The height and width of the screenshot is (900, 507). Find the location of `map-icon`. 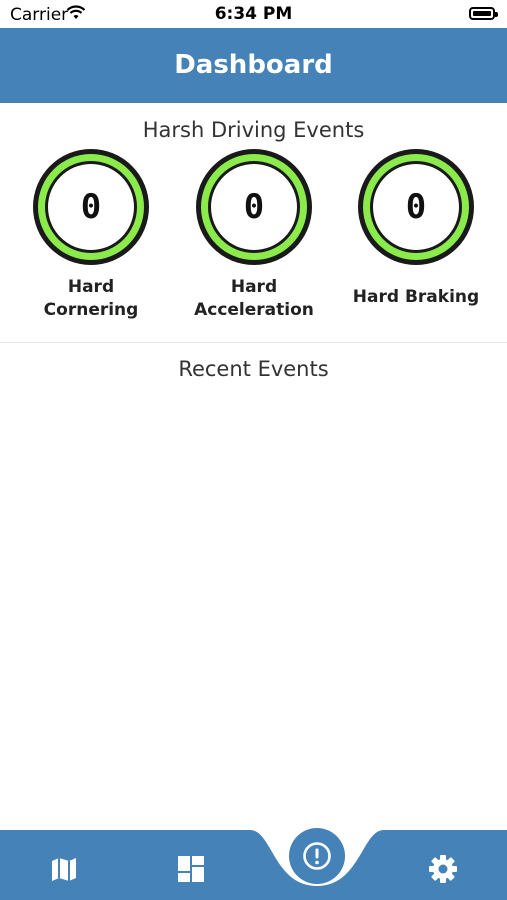

map-icon is located at coordinates (64, 869).